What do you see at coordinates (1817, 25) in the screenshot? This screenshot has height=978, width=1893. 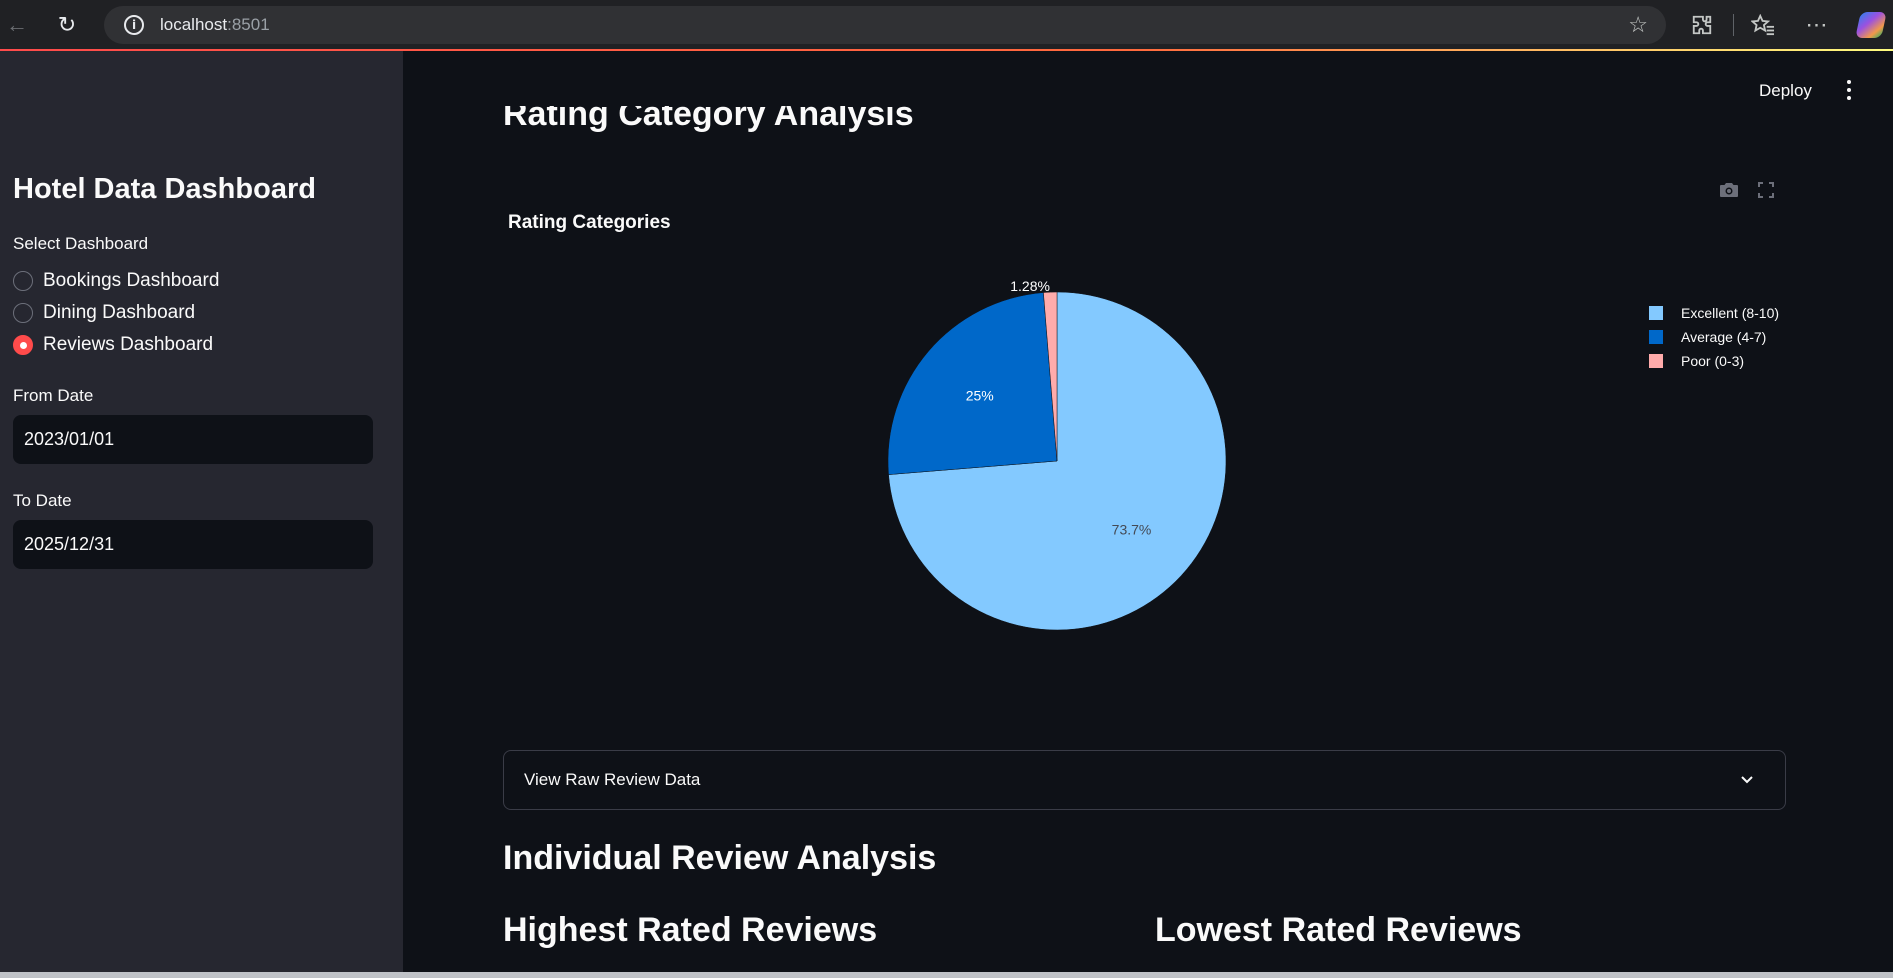 I see `more-options-icon: ⋯` at bounding box center [1817, 25].